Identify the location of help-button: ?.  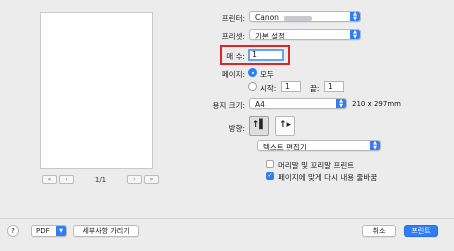
(13, 231).